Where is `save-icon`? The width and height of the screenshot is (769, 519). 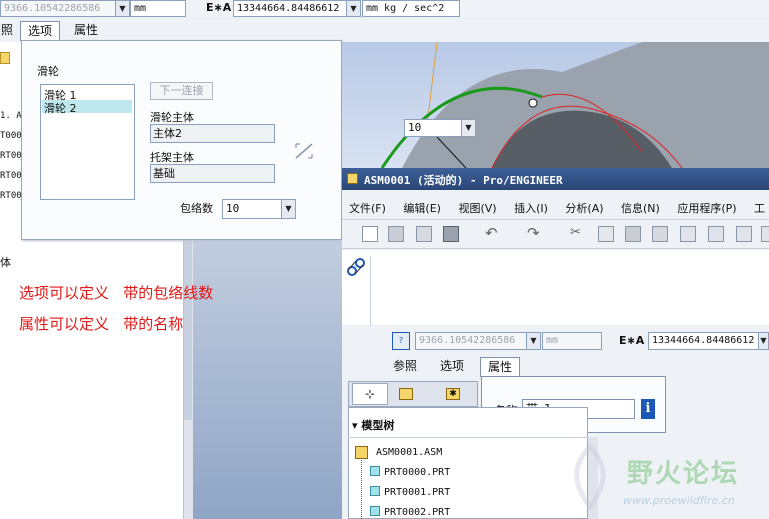 save-icon is located at coordinates (424, 234).